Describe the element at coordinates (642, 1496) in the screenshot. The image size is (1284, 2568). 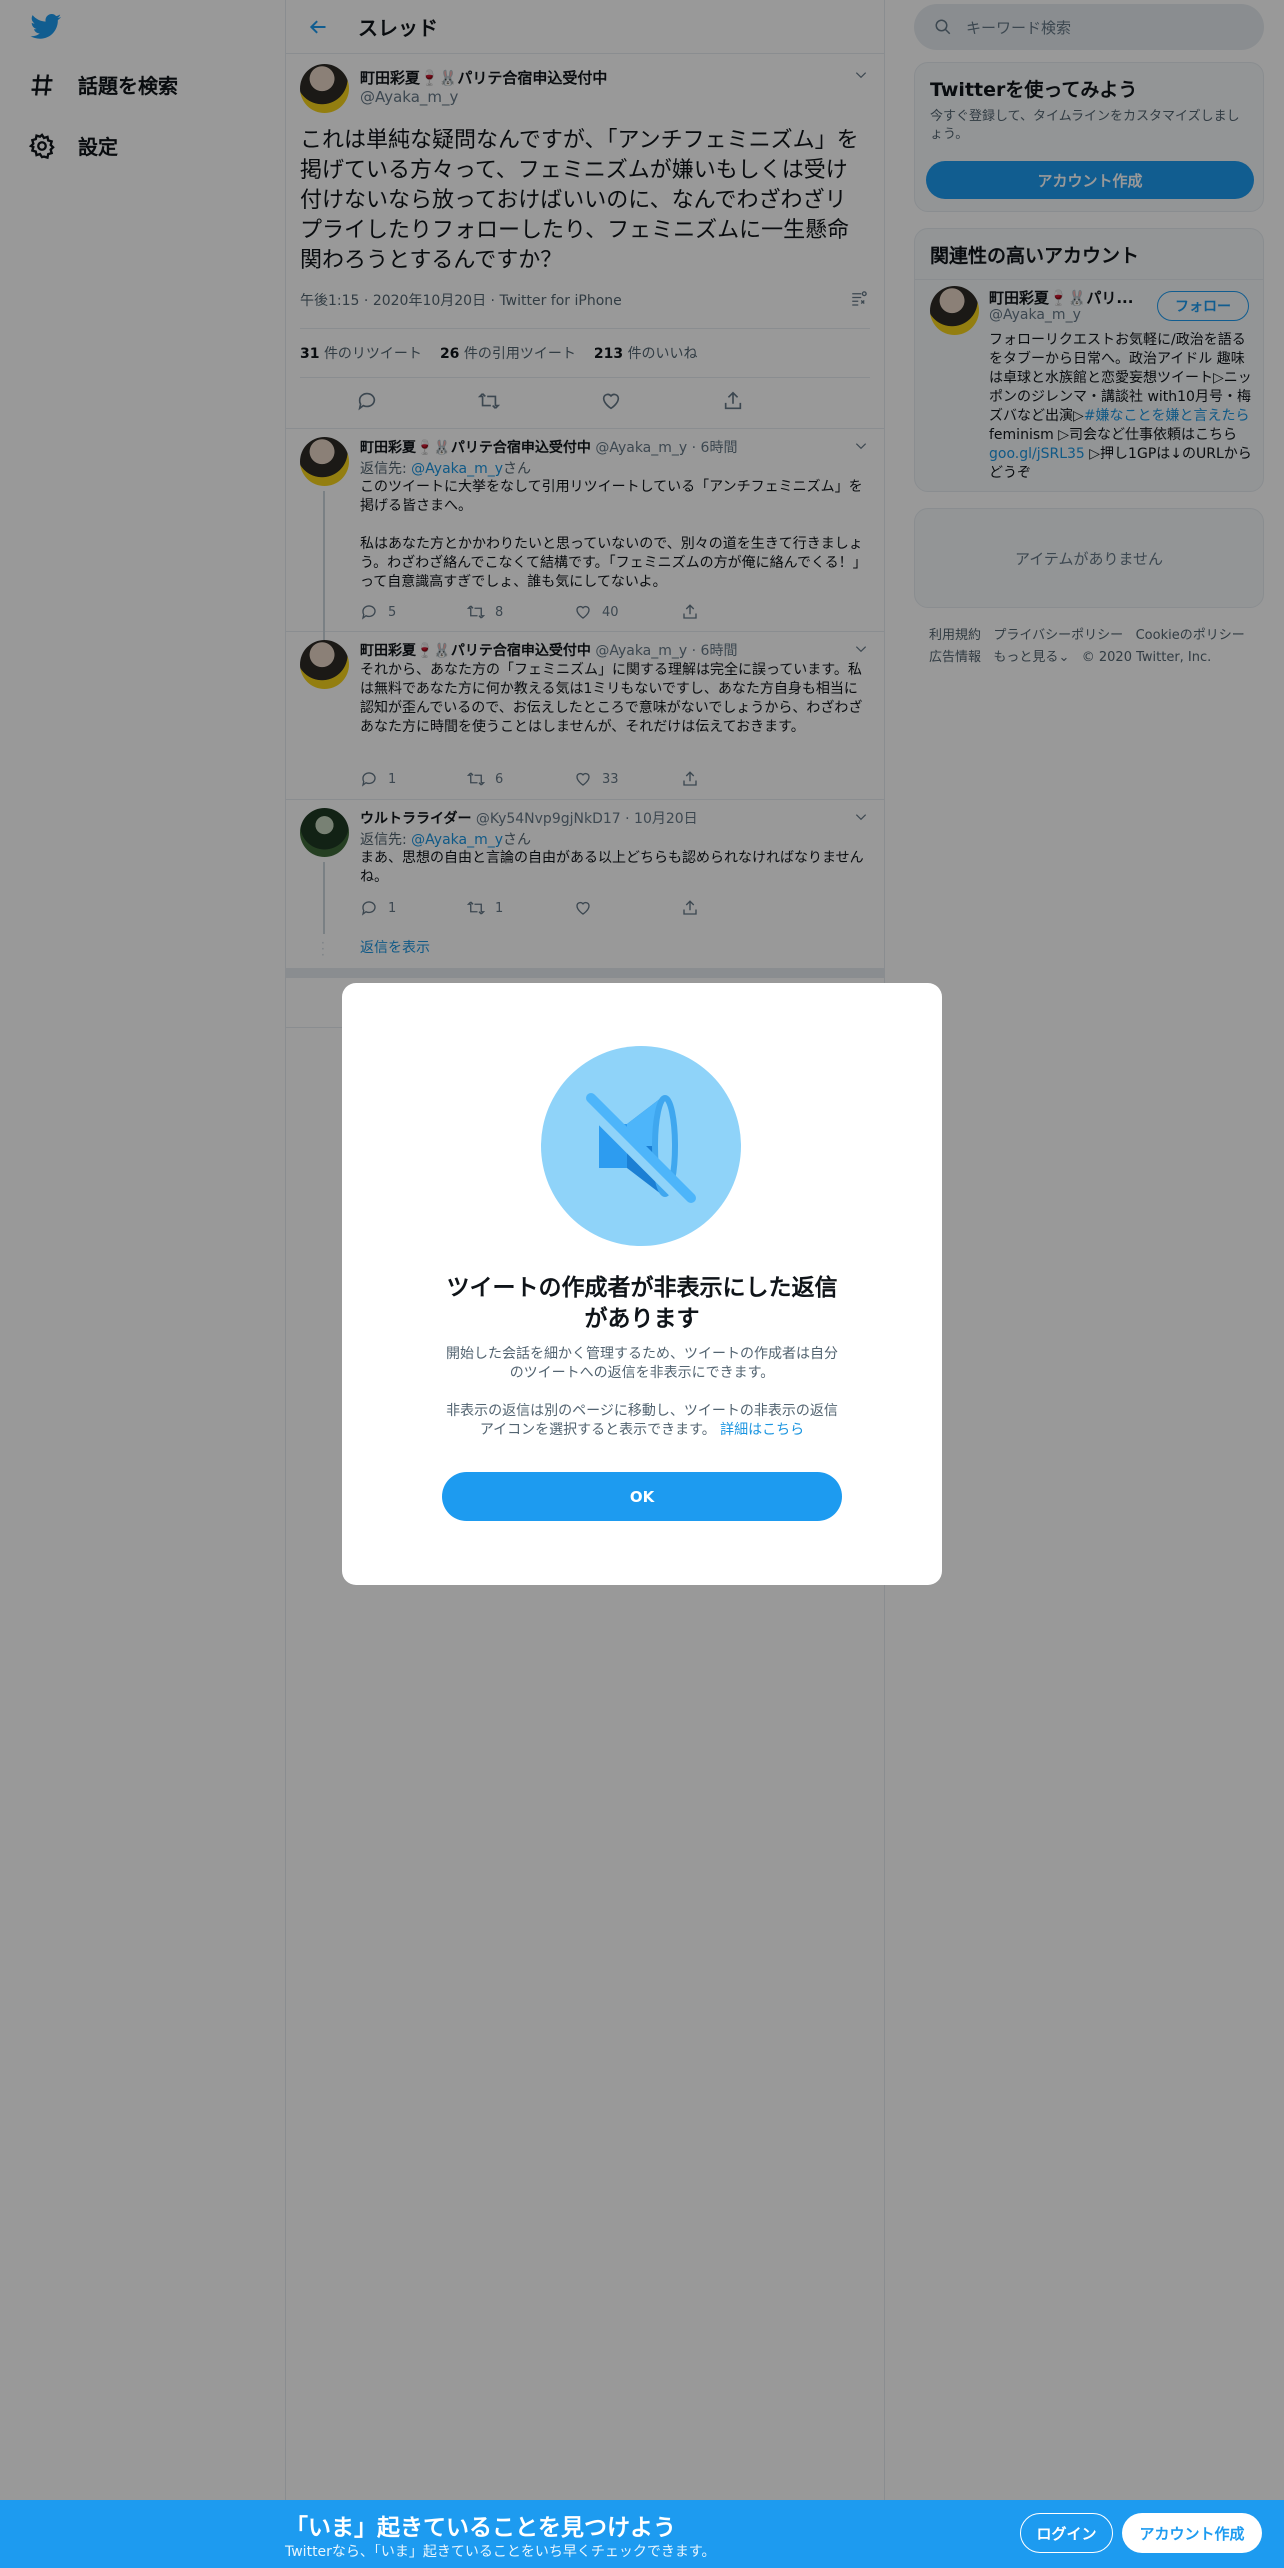
I see `ok-button: OK` at that location.